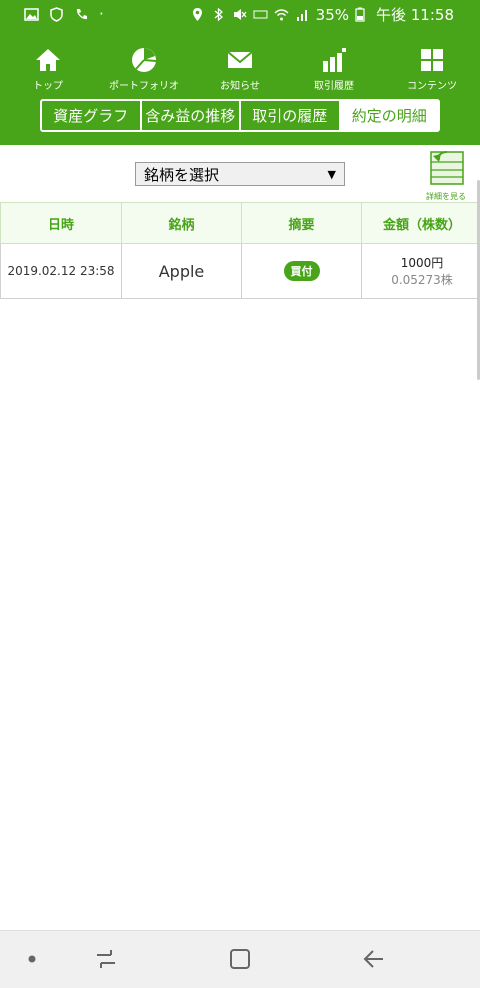 The height and width of the screenshot is (988, 480). I want to click on wifi-icon, so click(281, 14).